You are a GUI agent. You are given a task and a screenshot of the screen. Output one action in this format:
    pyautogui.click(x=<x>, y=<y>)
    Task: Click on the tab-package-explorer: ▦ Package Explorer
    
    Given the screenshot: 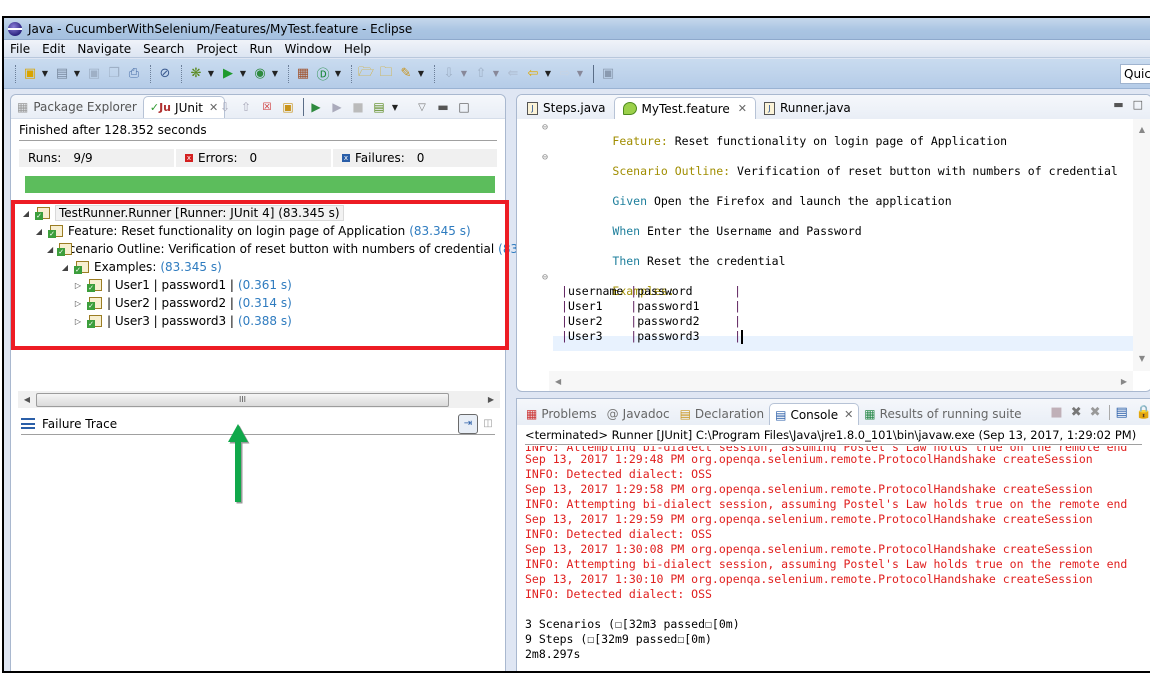 What is the action you would take?
    pyautogui.click(x=77, y=107)
    